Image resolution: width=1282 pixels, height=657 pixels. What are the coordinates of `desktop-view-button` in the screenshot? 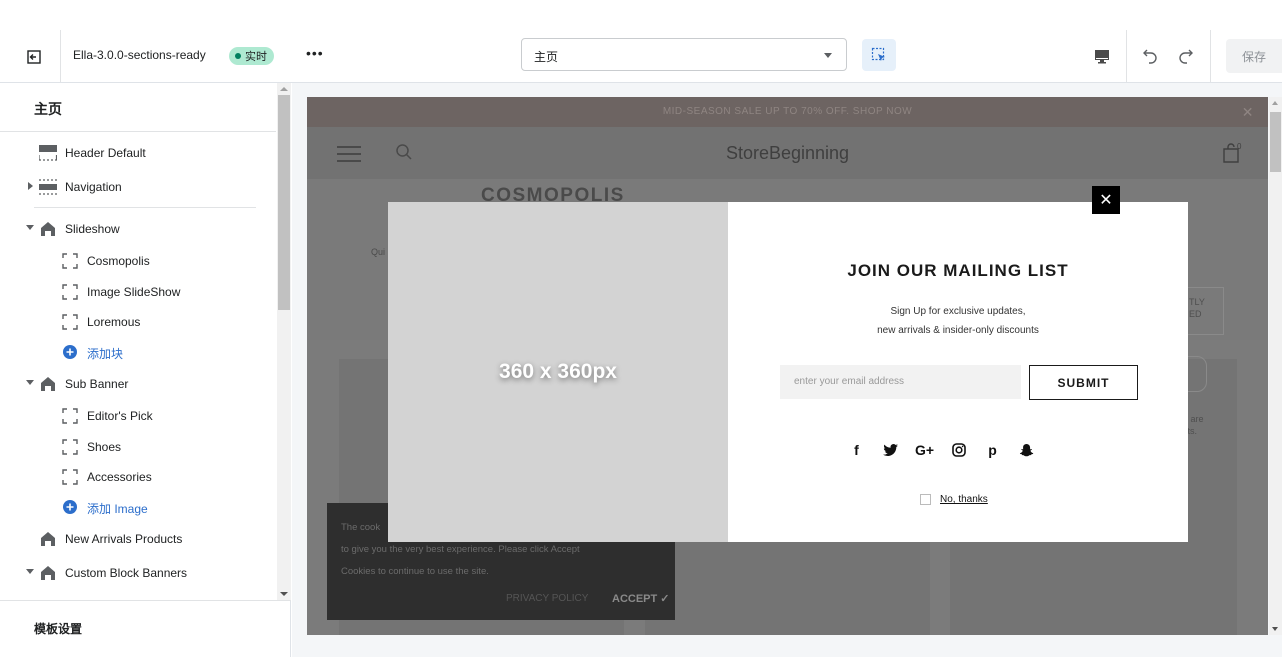 It's located at (1102, 56).